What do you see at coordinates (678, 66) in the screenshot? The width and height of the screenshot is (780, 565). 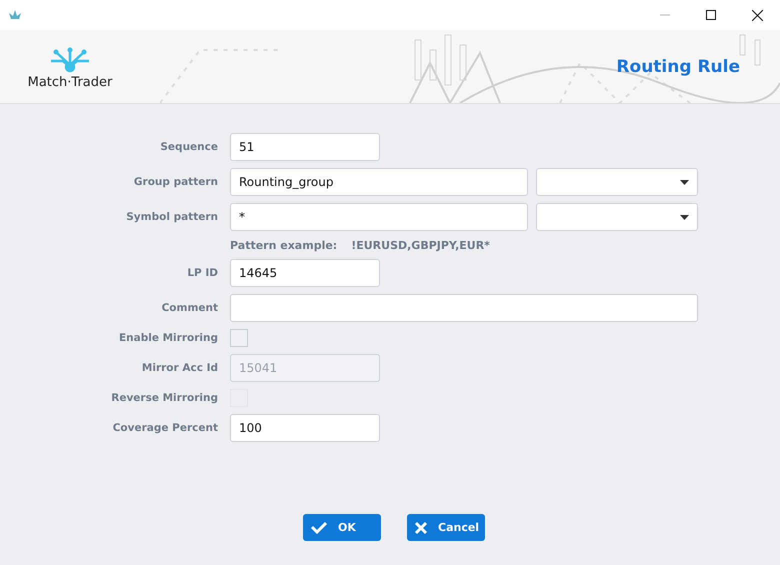 I see `dialog-title: Routing Rule` at bounding box center [678, 66].